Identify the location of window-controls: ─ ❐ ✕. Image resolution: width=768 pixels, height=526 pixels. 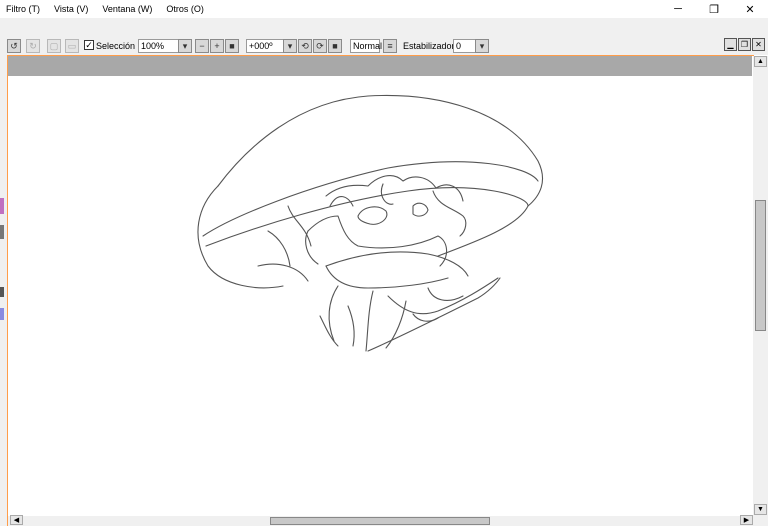
(714, 9).